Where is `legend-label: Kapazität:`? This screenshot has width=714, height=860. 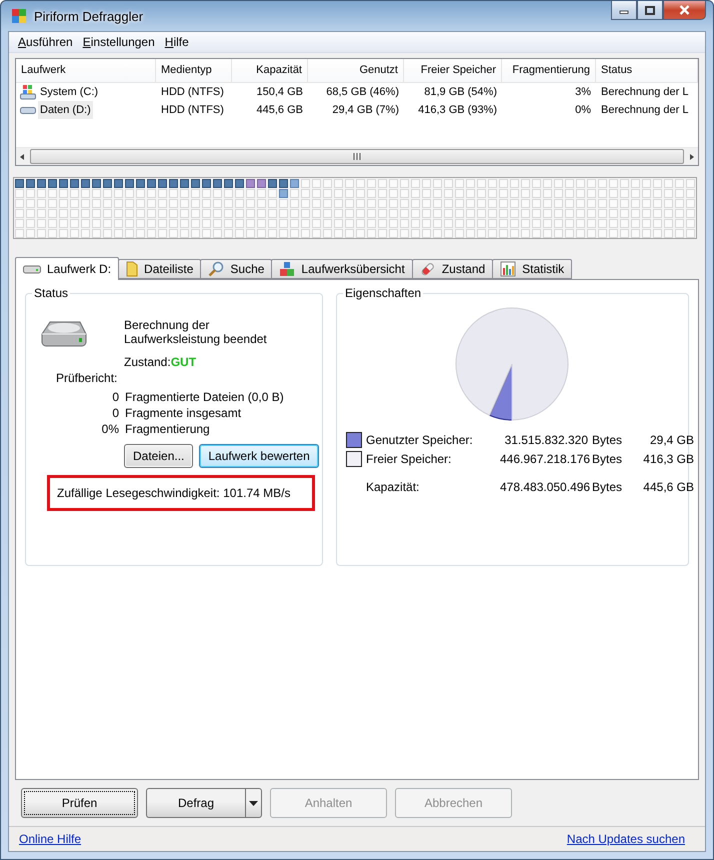 legend-label: Kapazität: is located at coordinates (393, 487).